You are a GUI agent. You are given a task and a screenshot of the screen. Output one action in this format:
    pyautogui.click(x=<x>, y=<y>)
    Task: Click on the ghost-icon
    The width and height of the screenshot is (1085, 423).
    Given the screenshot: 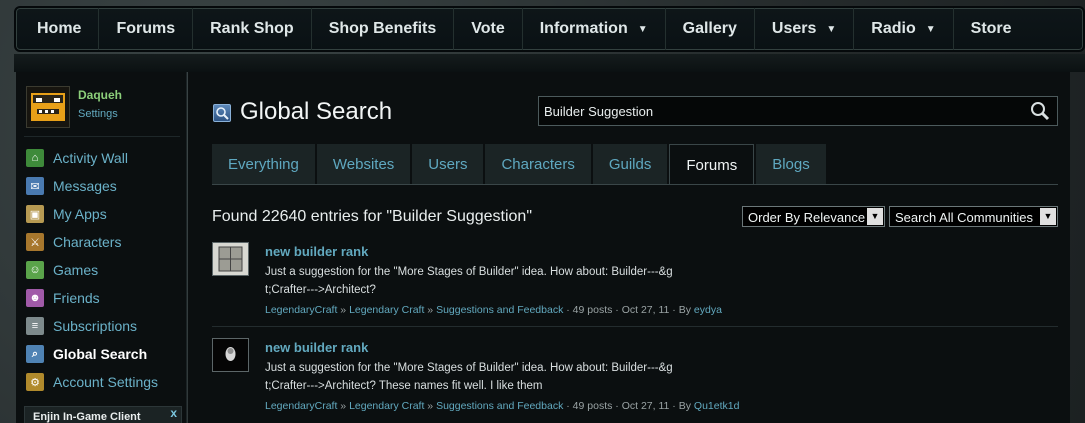 What is the action you would take?
    pyautogui.click(x=230, y=355)
    